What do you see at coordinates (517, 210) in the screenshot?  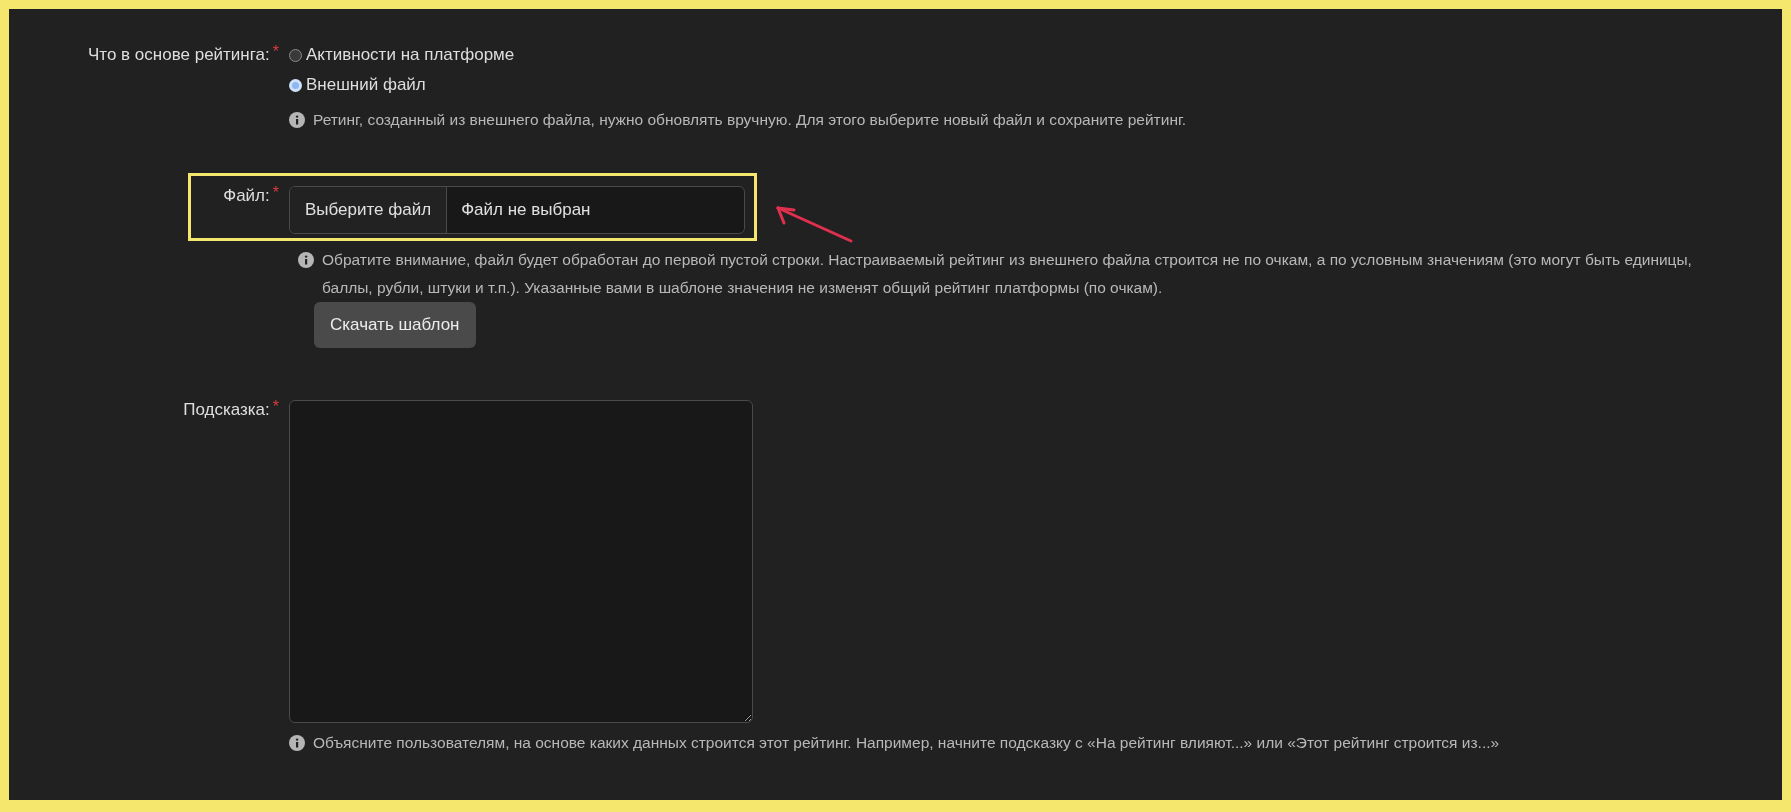 I see `file-input: Выберите файл Файл не выбран` at bounding box center [517, 210].